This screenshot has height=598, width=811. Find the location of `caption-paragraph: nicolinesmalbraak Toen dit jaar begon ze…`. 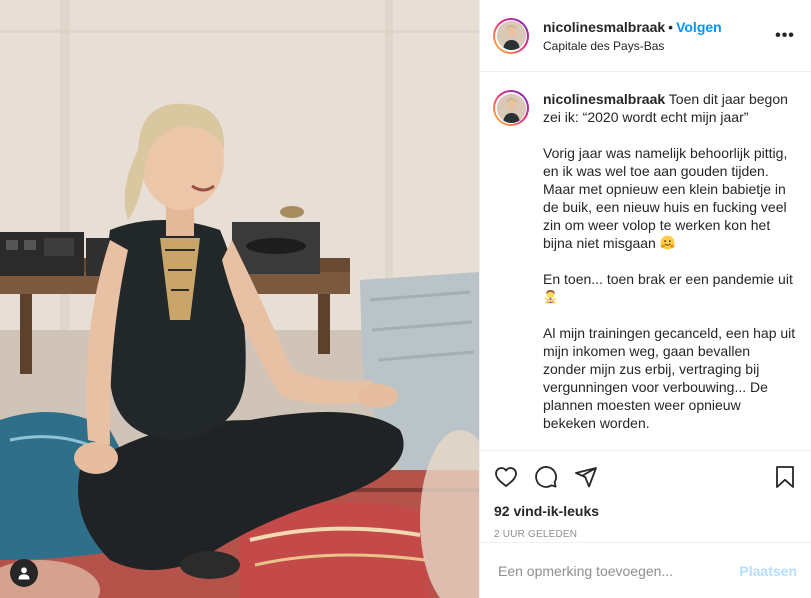

caption-paragraph: nicolinesmalbraak Toen dit jaar begon ze… is located at coordinates (669, 108).